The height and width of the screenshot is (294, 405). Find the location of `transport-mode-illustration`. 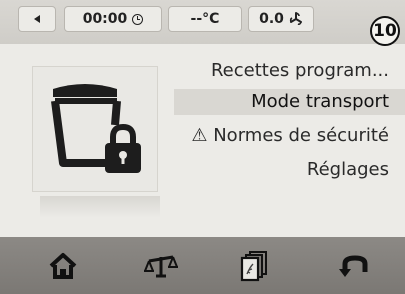

transport-mode-illustration is located at coordinates (95, 129).